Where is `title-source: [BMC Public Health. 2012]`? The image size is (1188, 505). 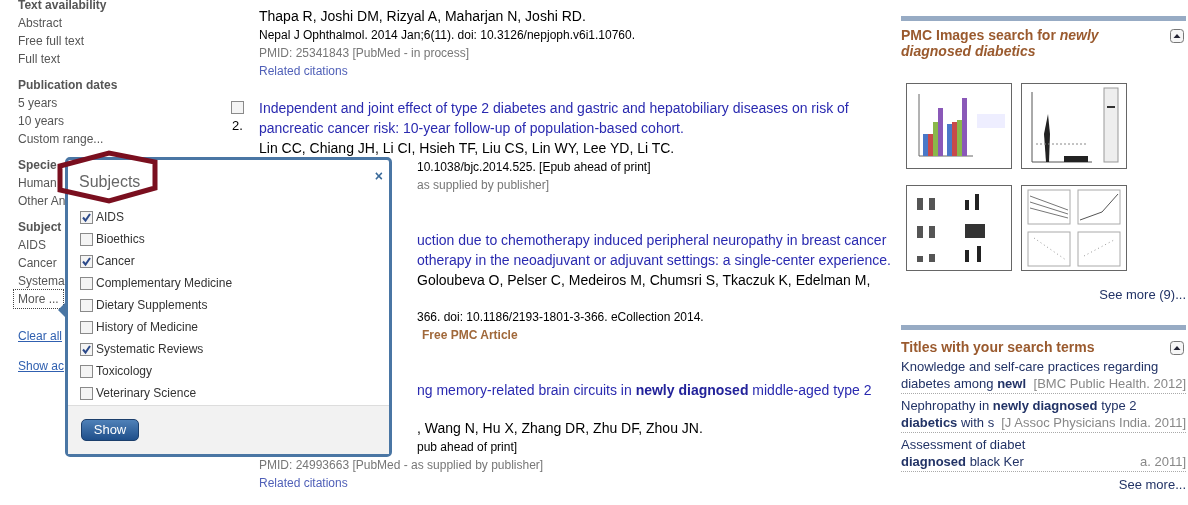 title-source: [BMC Public Health. 2012] is located at coordinates (1109, 383).